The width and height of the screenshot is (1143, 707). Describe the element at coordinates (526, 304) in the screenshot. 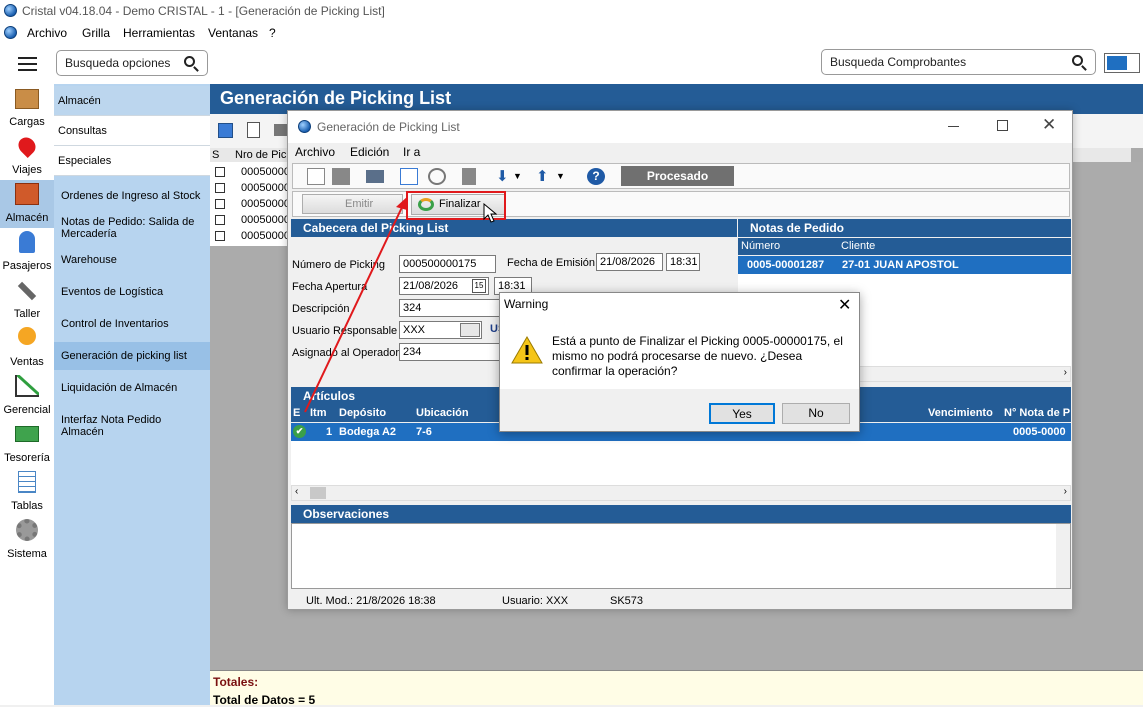

I see `warning-title: Warning` at that location.